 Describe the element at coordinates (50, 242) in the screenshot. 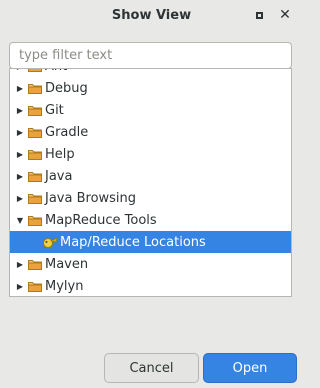

I see `mapreduce-elephant-icon` at that location.